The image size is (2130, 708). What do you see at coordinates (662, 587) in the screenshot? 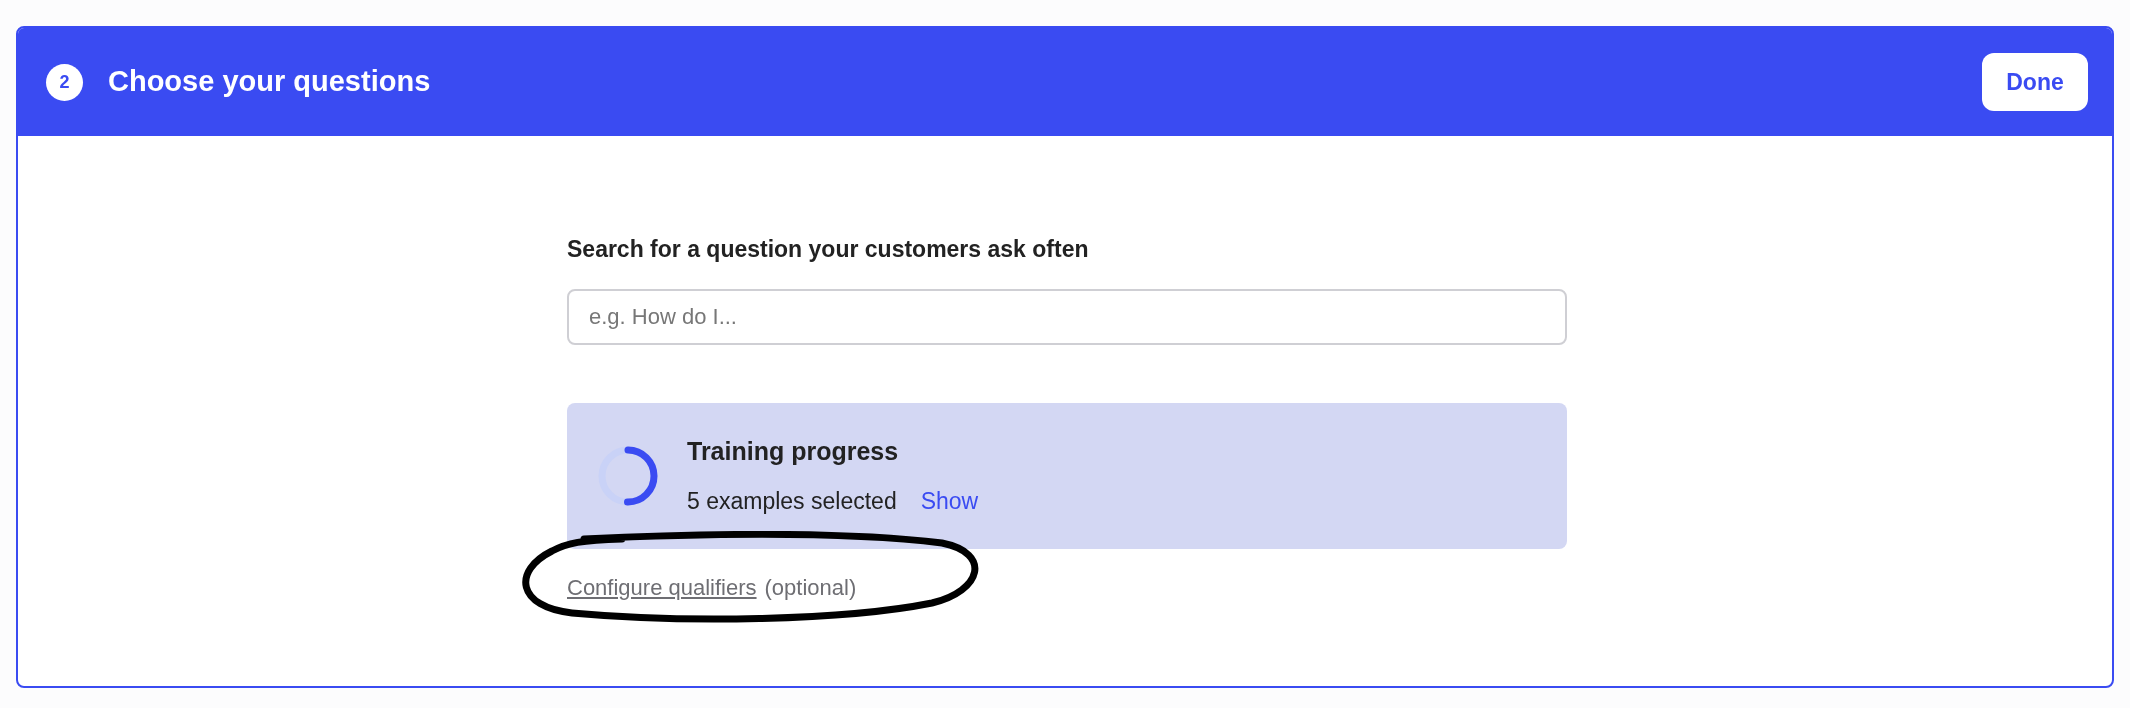
I see `configure-qualifiers-link: Configure qualifiers` at bounding box center [662, 587].